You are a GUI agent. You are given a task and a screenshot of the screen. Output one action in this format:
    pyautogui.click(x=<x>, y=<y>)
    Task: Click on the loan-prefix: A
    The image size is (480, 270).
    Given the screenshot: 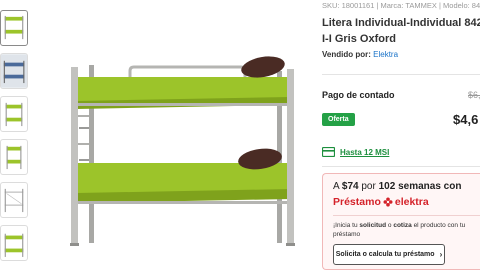 What is the action you would take?
    pyautogui.click(x=336, y=186)
    